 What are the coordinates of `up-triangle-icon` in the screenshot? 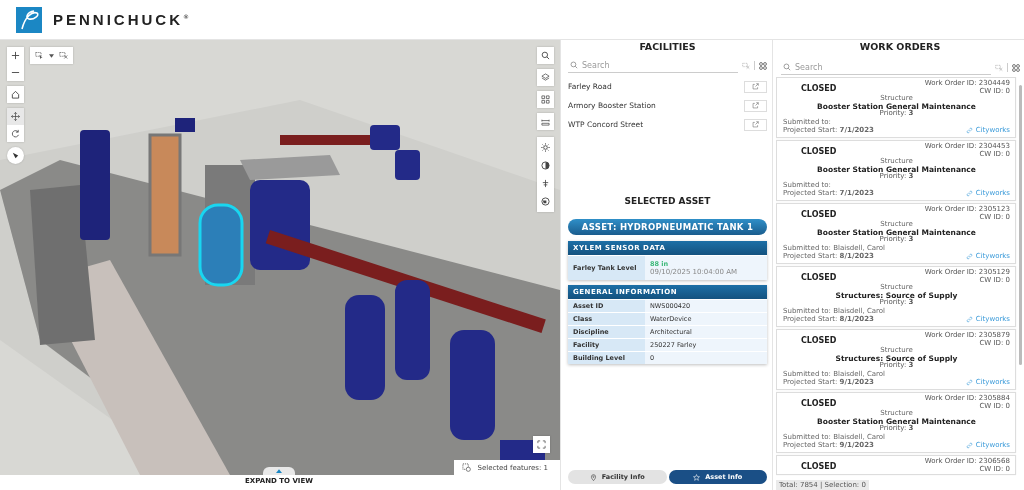 It's located at (279, 471).